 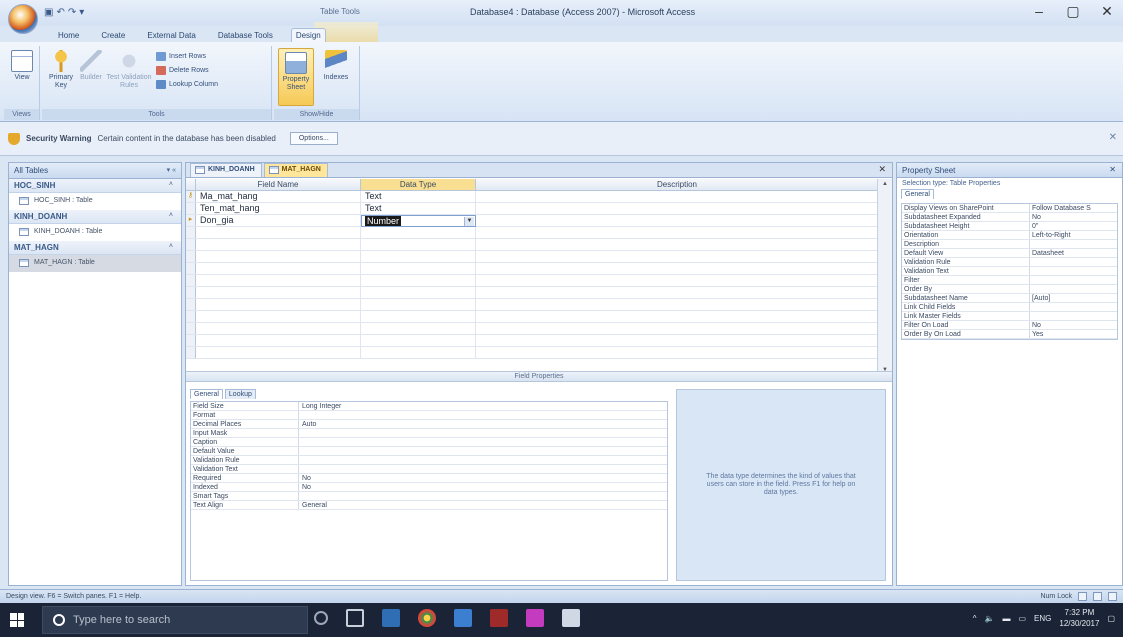 I want to click on onenote-icon, so click(x=535, y=618).